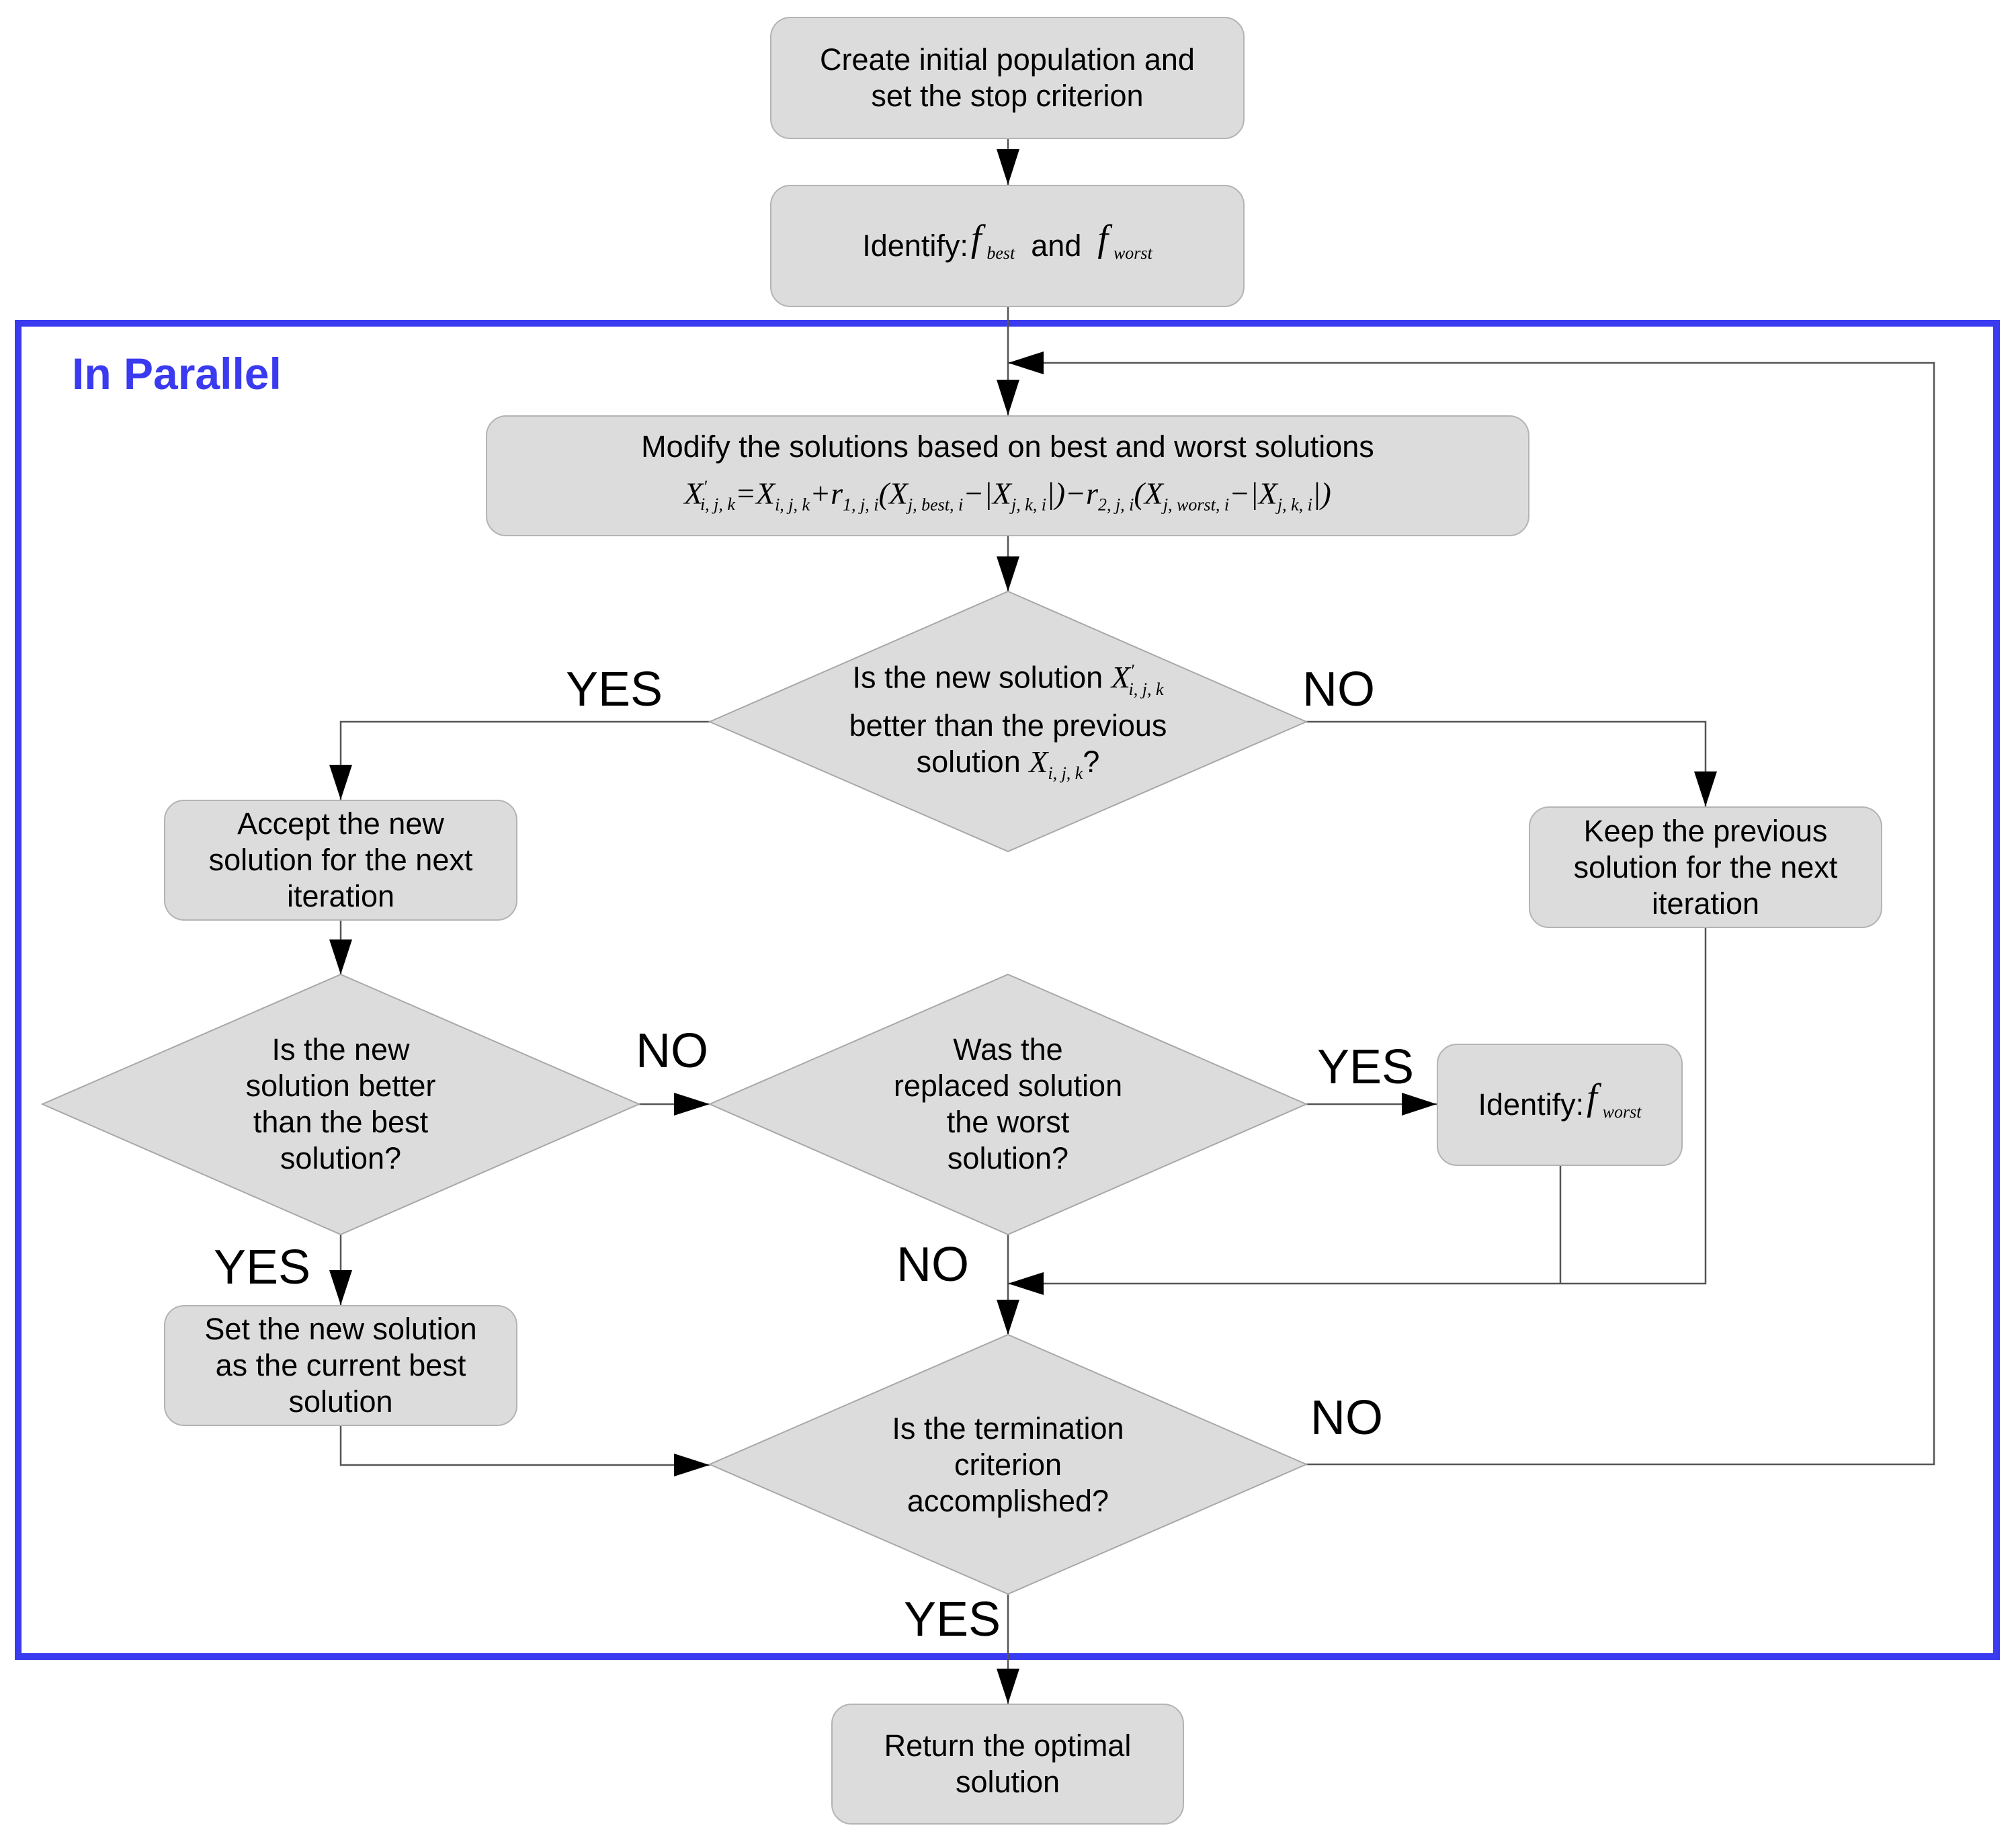 This screenshot has width=2016, height=1840. What do you see at coordinates (672, 1051) in the screenshot?
I see `label-no-best: NO` at bounding box center [672, 1051].